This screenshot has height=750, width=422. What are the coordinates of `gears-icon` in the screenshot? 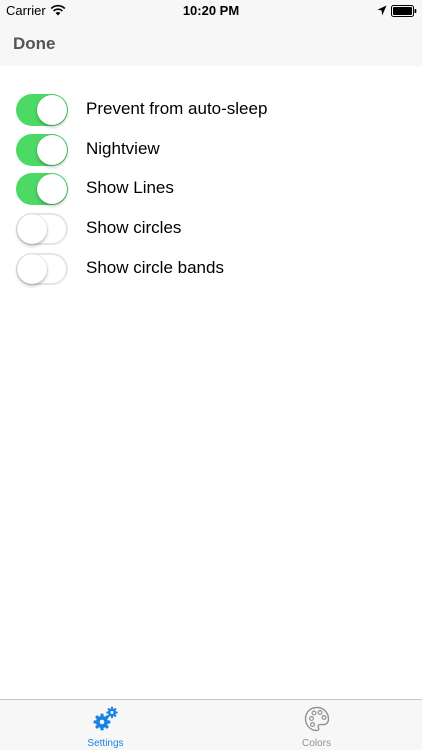 It's located at (105, 718).